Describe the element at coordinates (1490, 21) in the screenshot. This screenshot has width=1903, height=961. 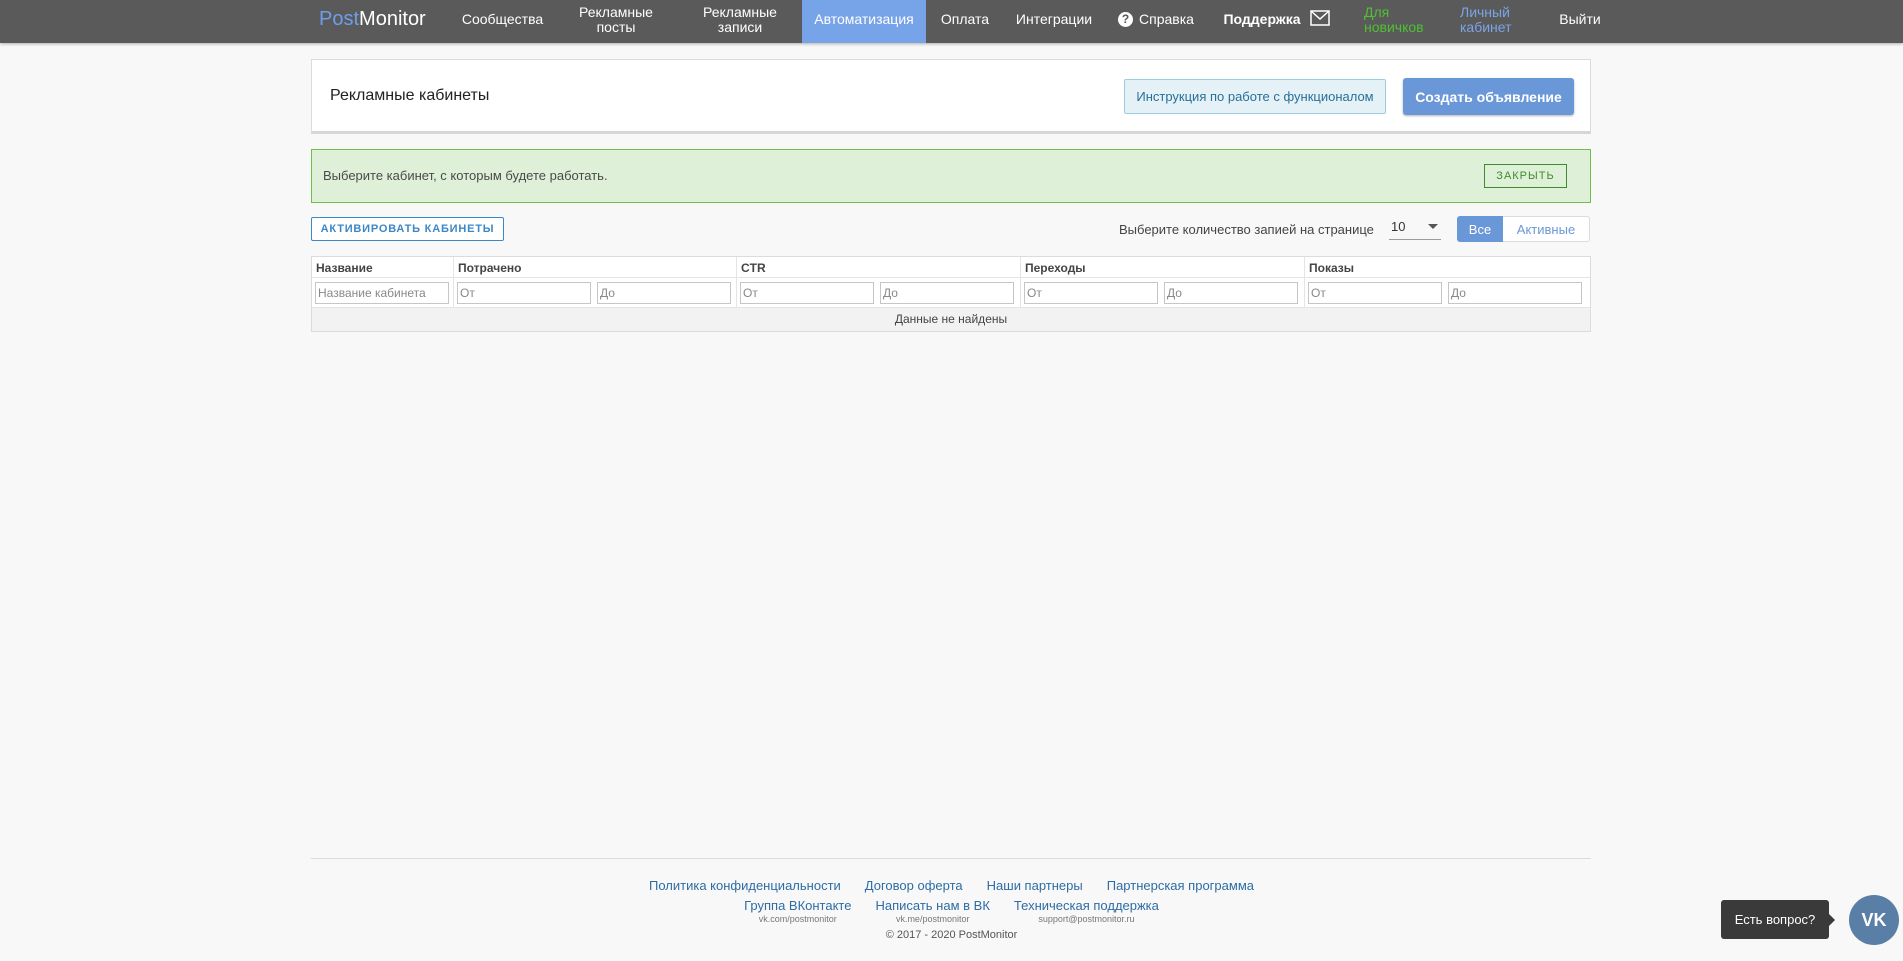
I see `nav-personal-account: Личный кабинет` at that location.